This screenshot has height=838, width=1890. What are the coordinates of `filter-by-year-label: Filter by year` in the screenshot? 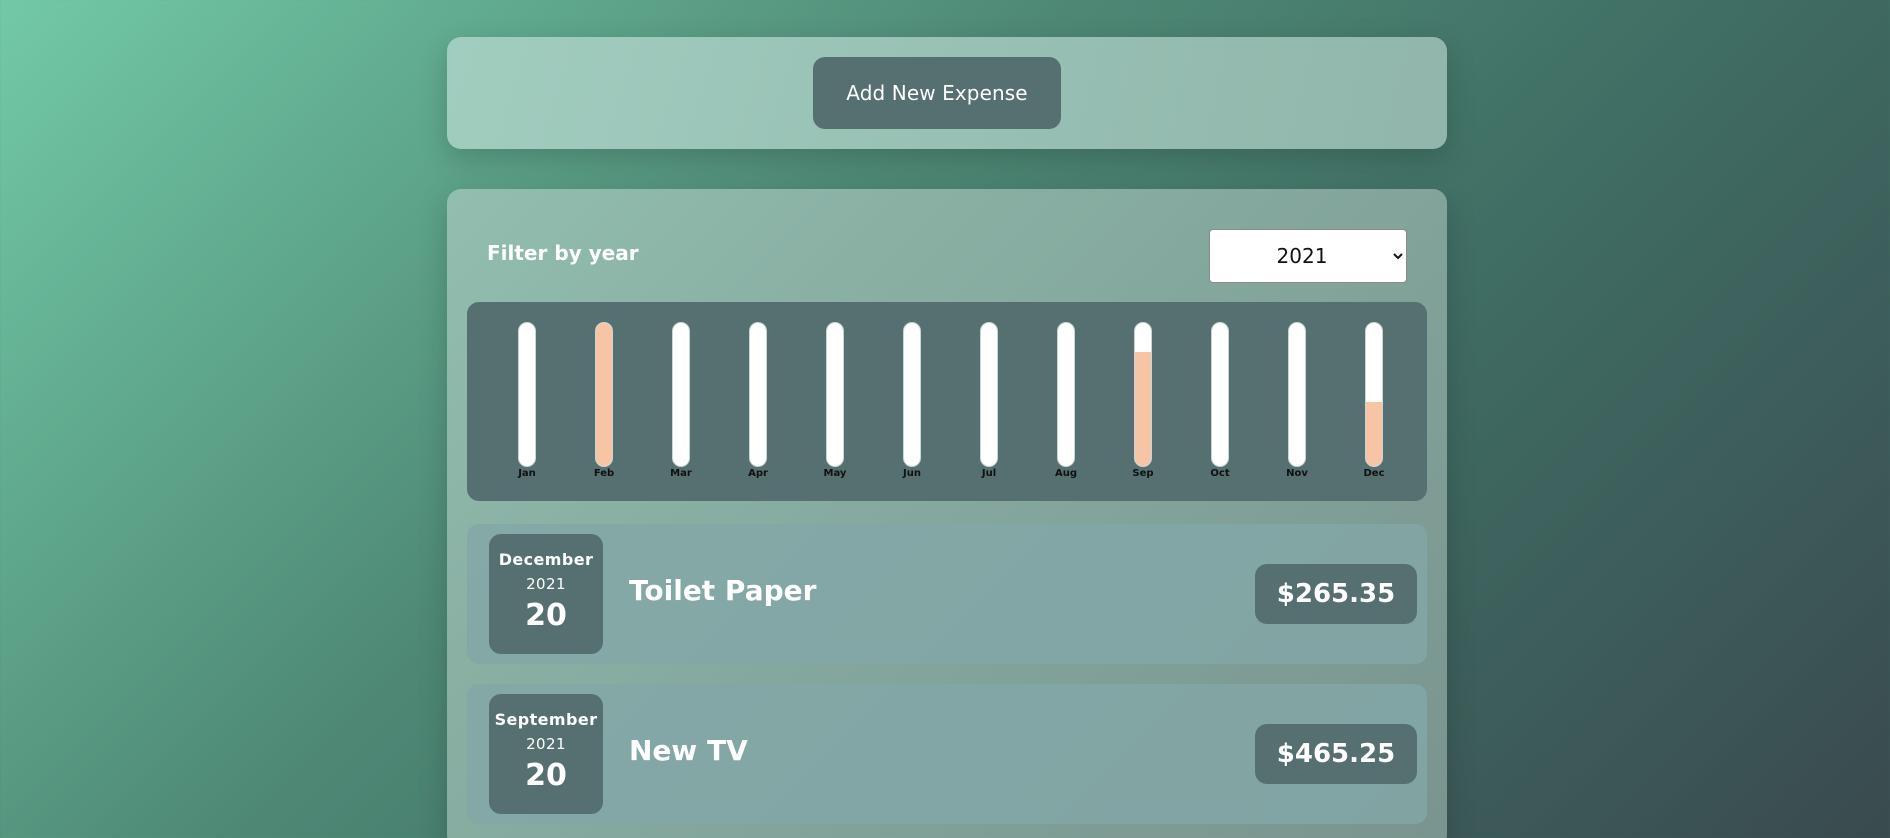 It's located at (563, 253).